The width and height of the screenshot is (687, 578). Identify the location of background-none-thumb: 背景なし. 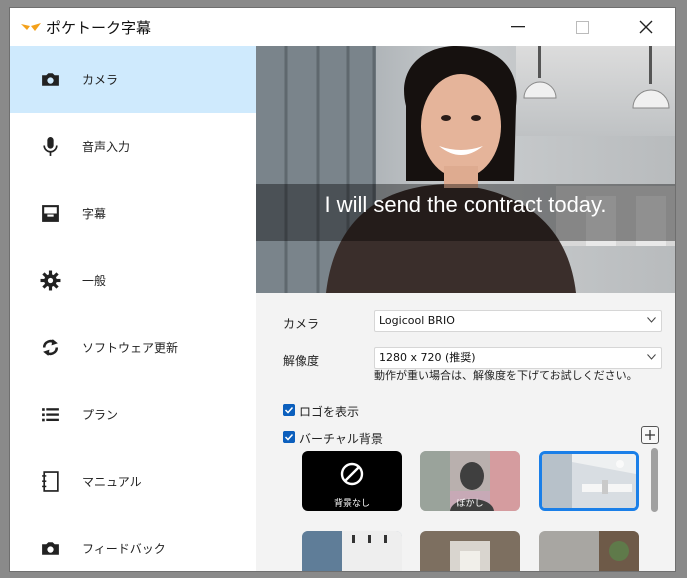
(352, 481).